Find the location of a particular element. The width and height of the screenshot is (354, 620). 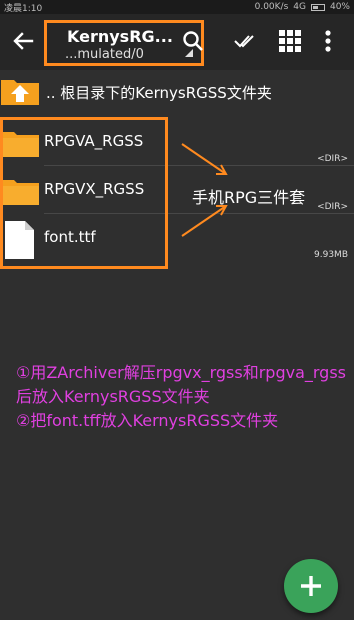

status-time: 凌晨1:10 is located at coordinates (23, 8).